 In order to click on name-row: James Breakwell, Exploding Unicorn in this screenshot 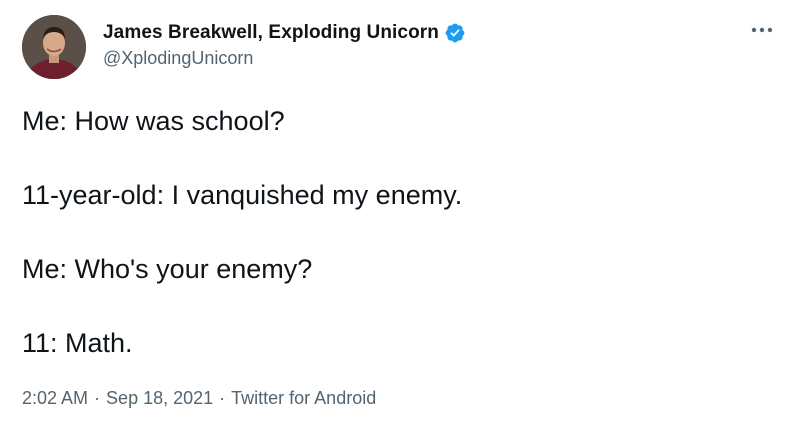, I will do `click(284, 33)`.